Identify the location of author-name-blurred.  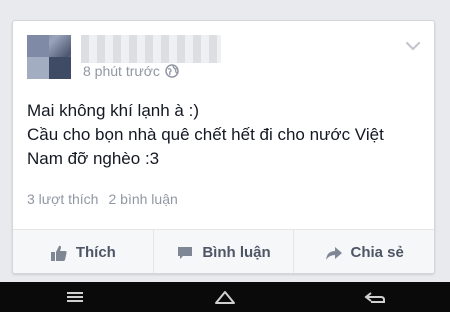
(151, 49).